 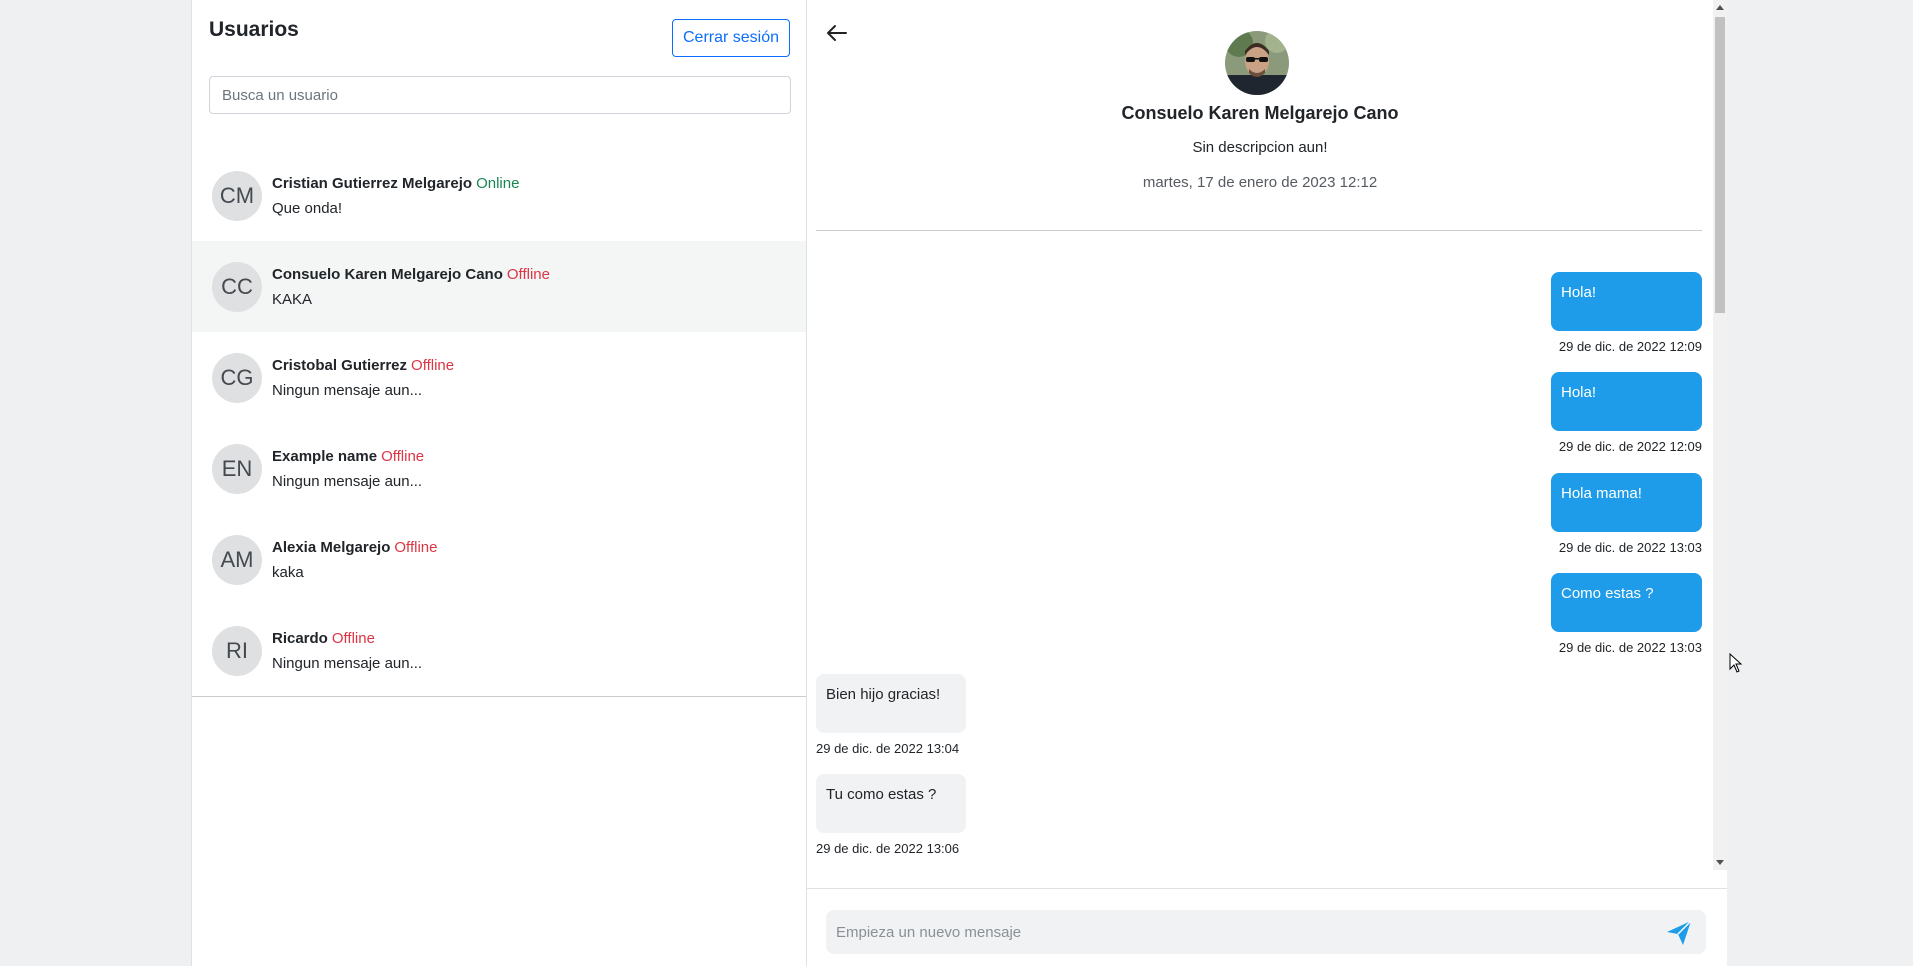 I want to click on user-avatar: RI, so click(x=237, y=650).